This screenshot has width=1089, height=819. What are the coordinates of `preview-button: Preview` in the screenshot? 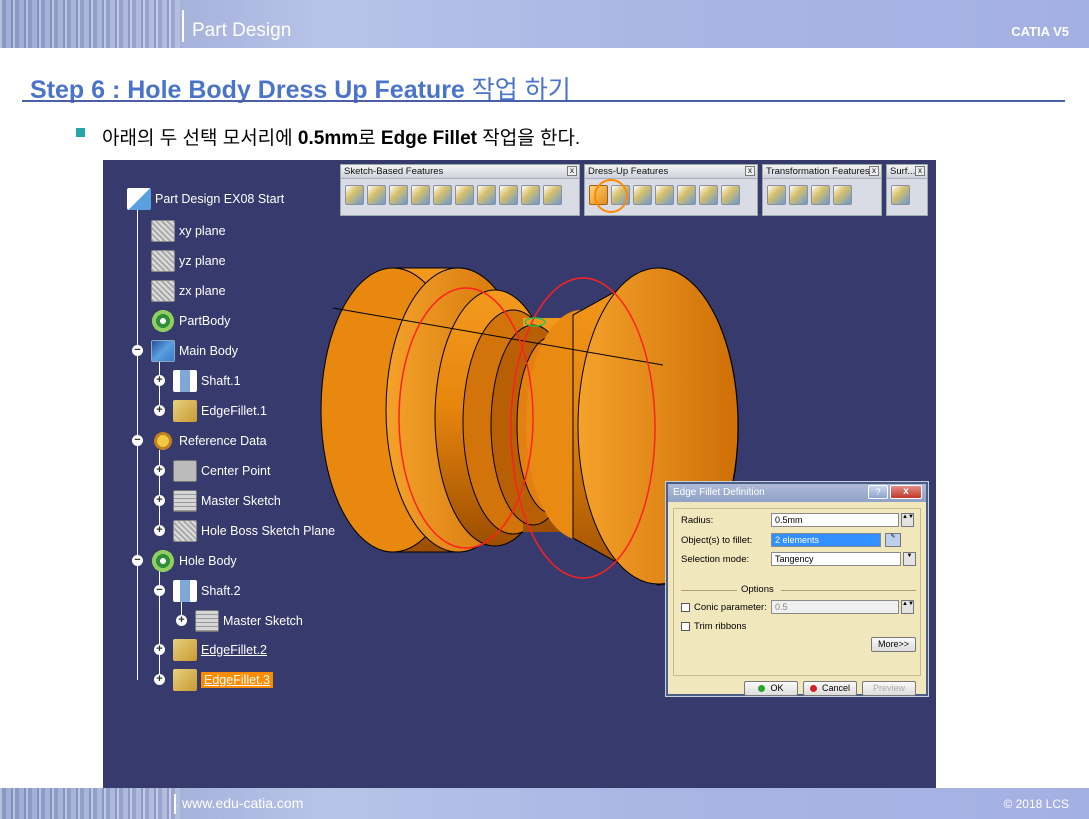 It's located at (889, 688).